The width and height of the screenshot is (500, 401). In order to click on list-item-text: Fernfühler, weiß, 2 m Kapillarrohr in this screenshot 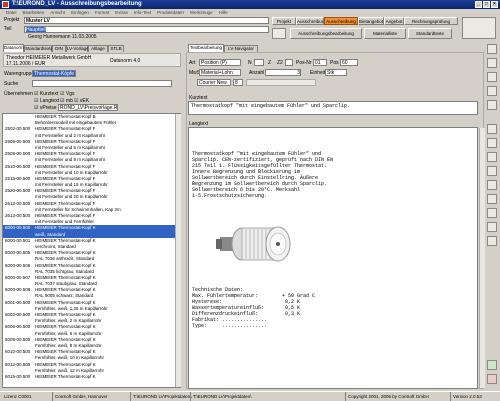, I will do `click(68, 321)`.